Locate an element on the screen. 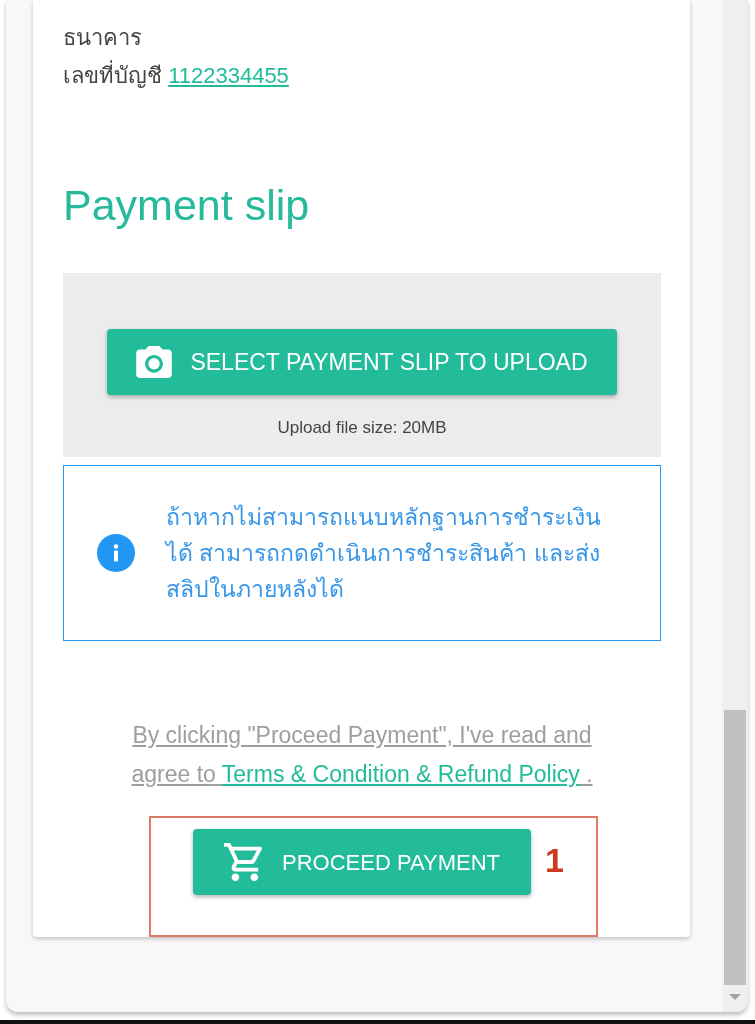  select-slip-upload-button: SELECT PAYMENT SLIP TO UPLOAD is located at coordinates (362, 362).